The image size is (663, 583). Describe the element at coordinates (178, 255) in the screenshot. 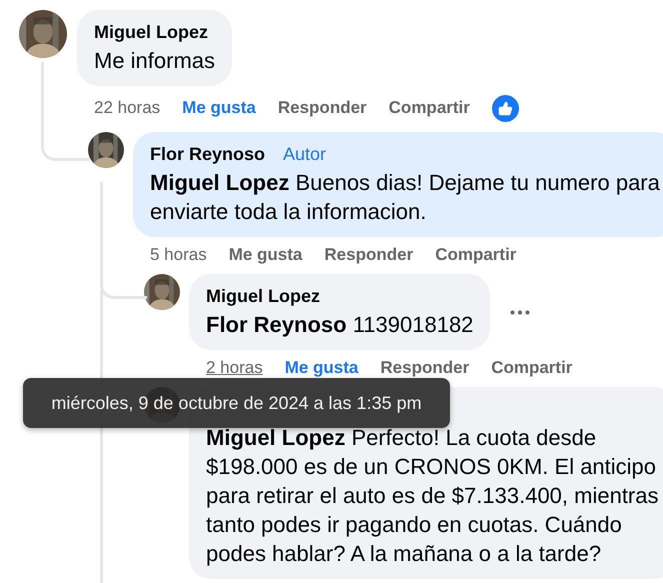

I see `timestamp-link: 5 horas` at that location.